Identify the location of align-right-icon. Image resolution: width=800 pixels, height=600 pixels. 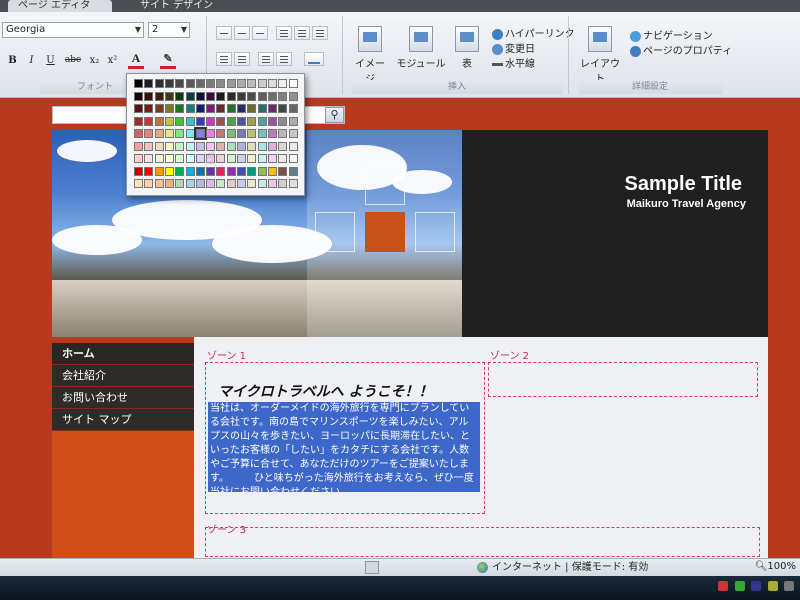
(320, 33).